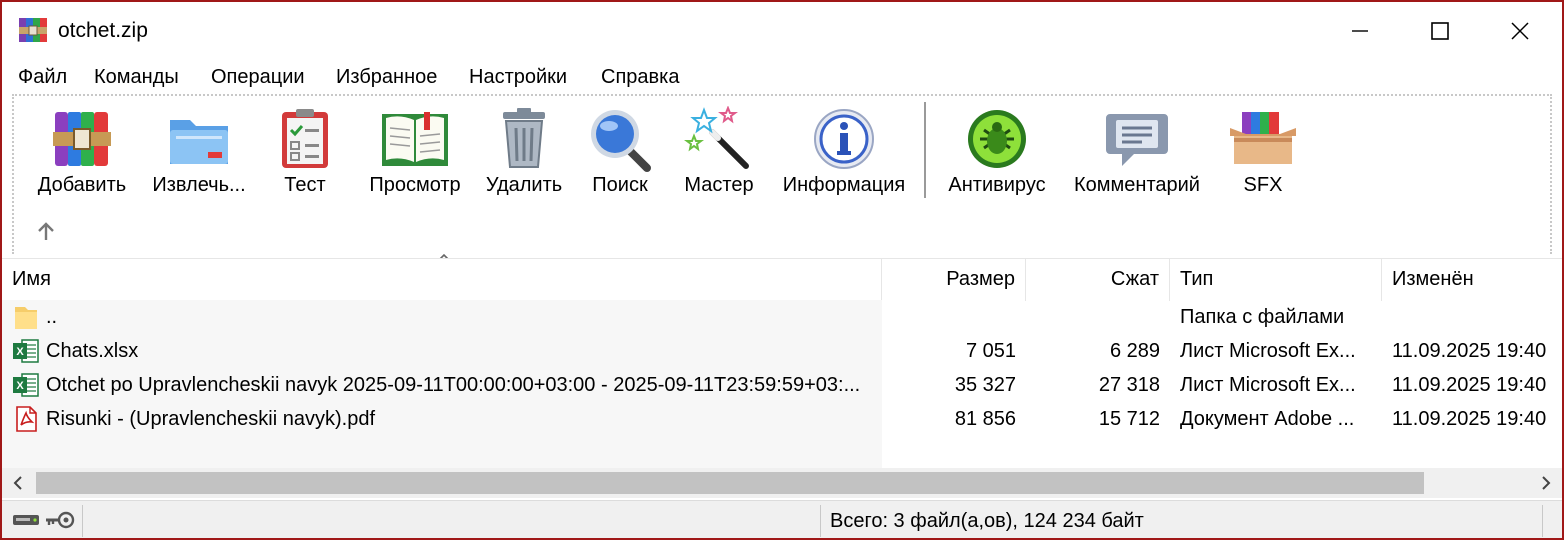 The width and height of the screenshot is (1564, 540). I want to click on add-archive-icon, so click(82, 139).